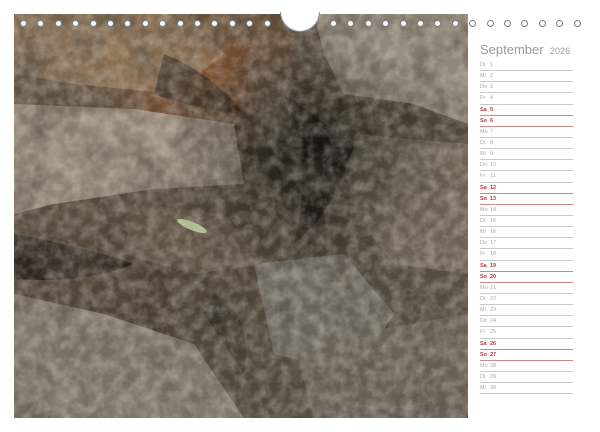 This screenshot has width=600, height=432. What do you see at coordinates (526, 344) in the screenshot?
I see `day-row: Sa 26` at bounding box center [526, 344].